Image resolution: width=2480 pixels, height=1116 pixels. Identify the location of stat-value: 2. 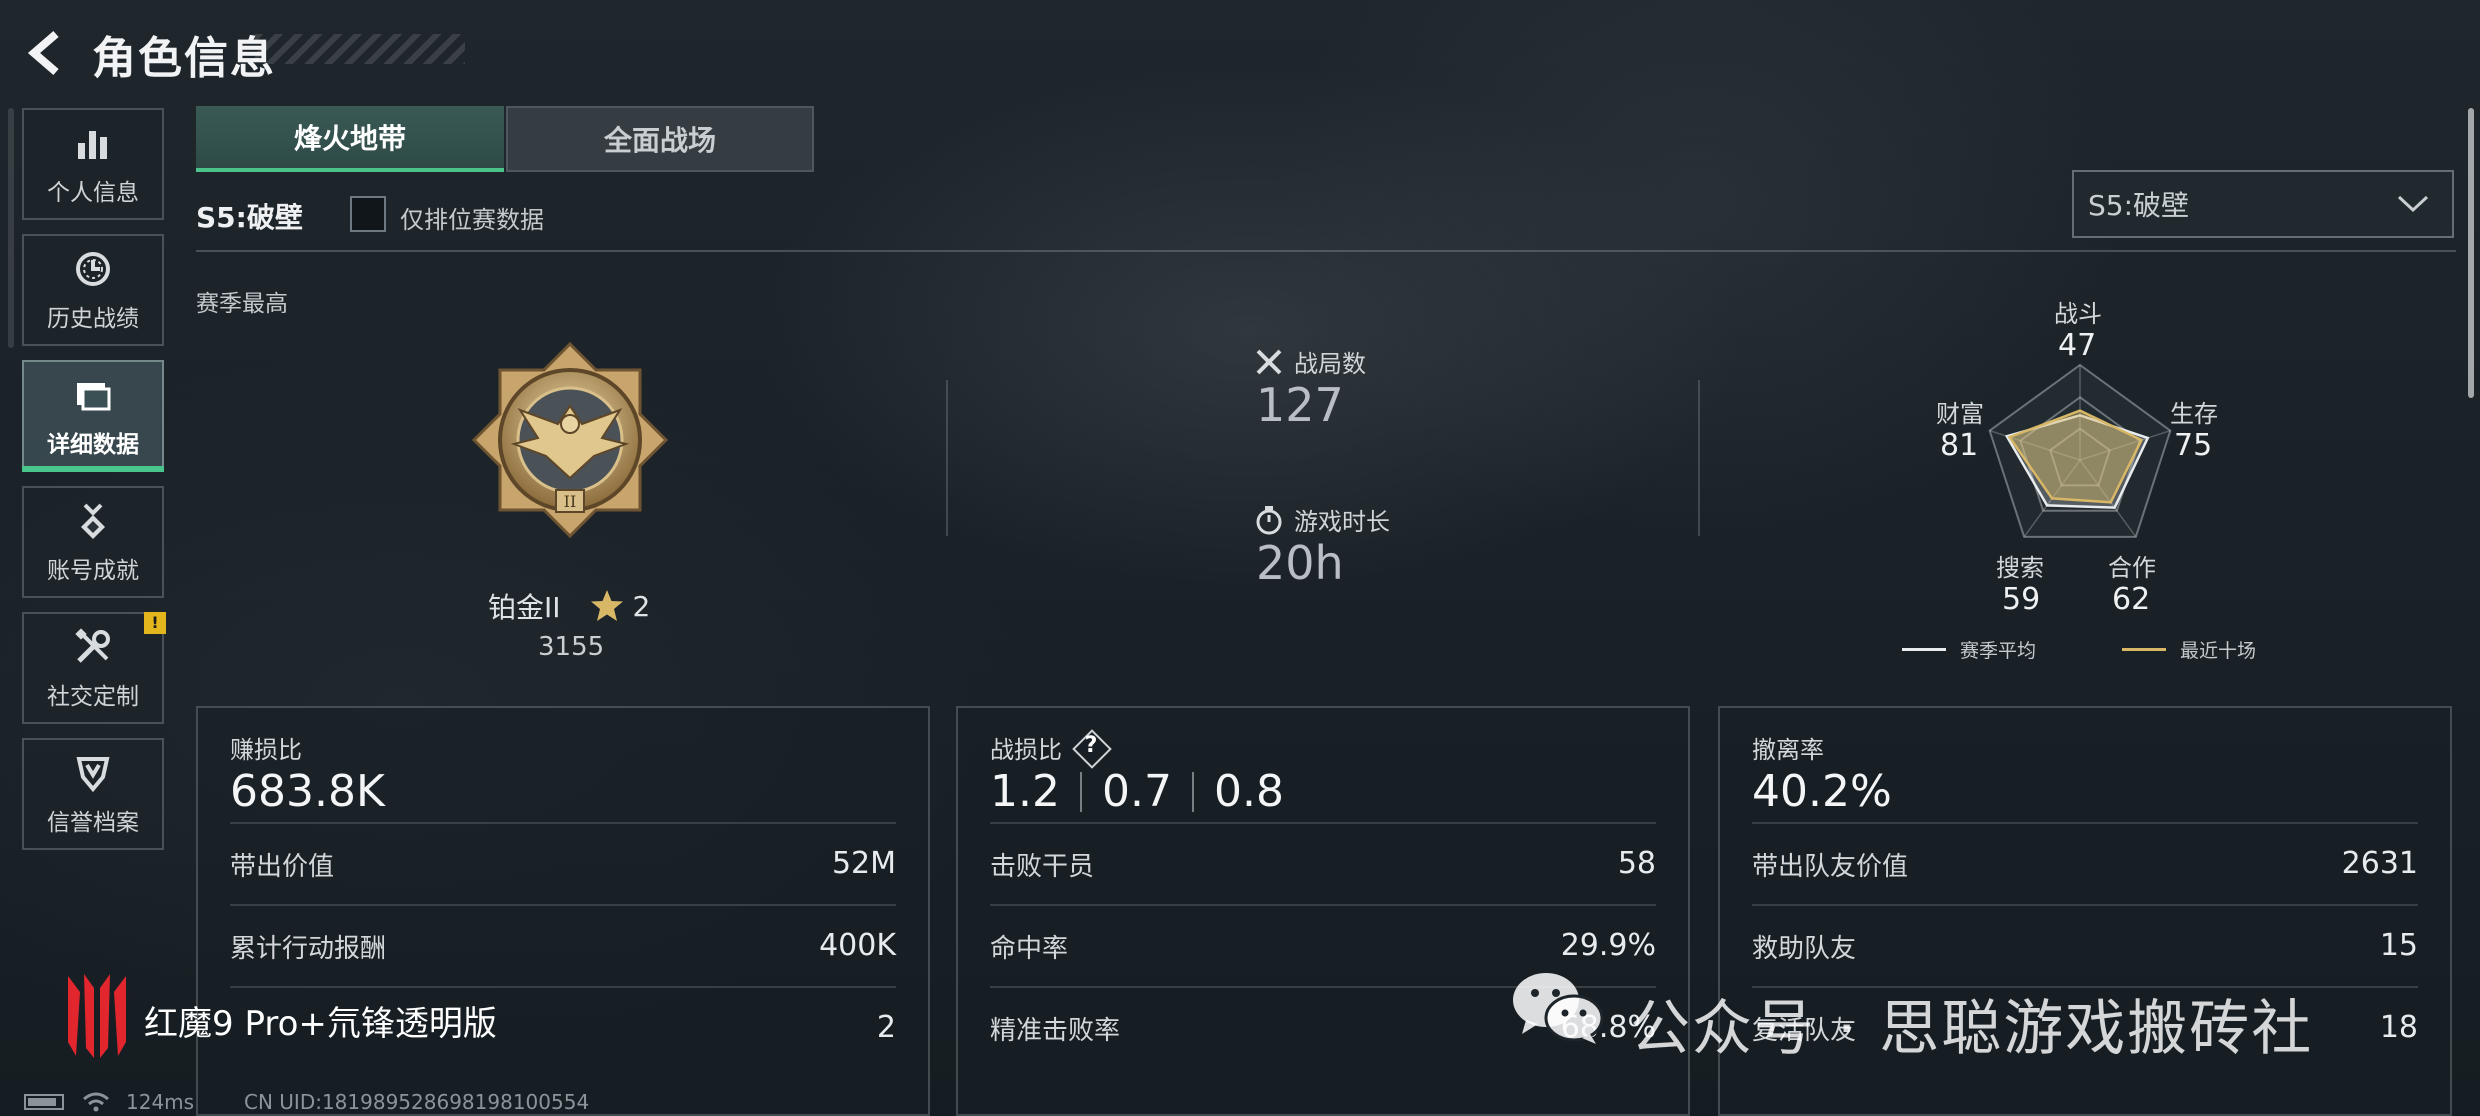
(886, 1027).